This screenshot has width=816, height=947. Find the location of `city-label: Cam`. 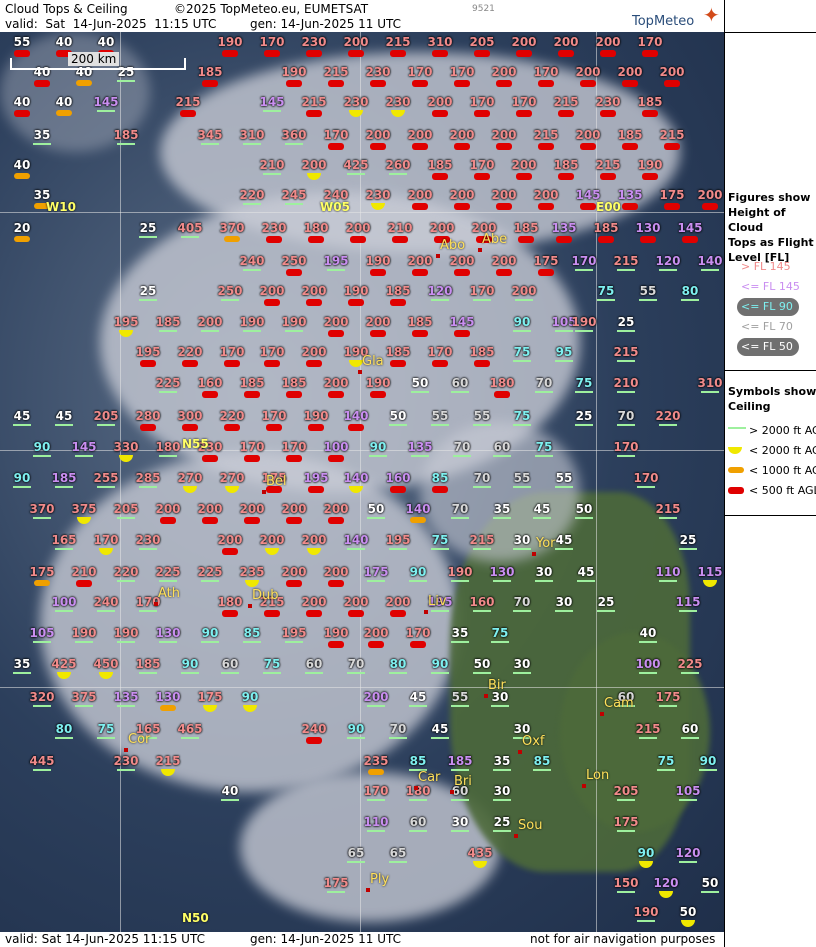

city-label: Cam is located at coordinates (619, 703).